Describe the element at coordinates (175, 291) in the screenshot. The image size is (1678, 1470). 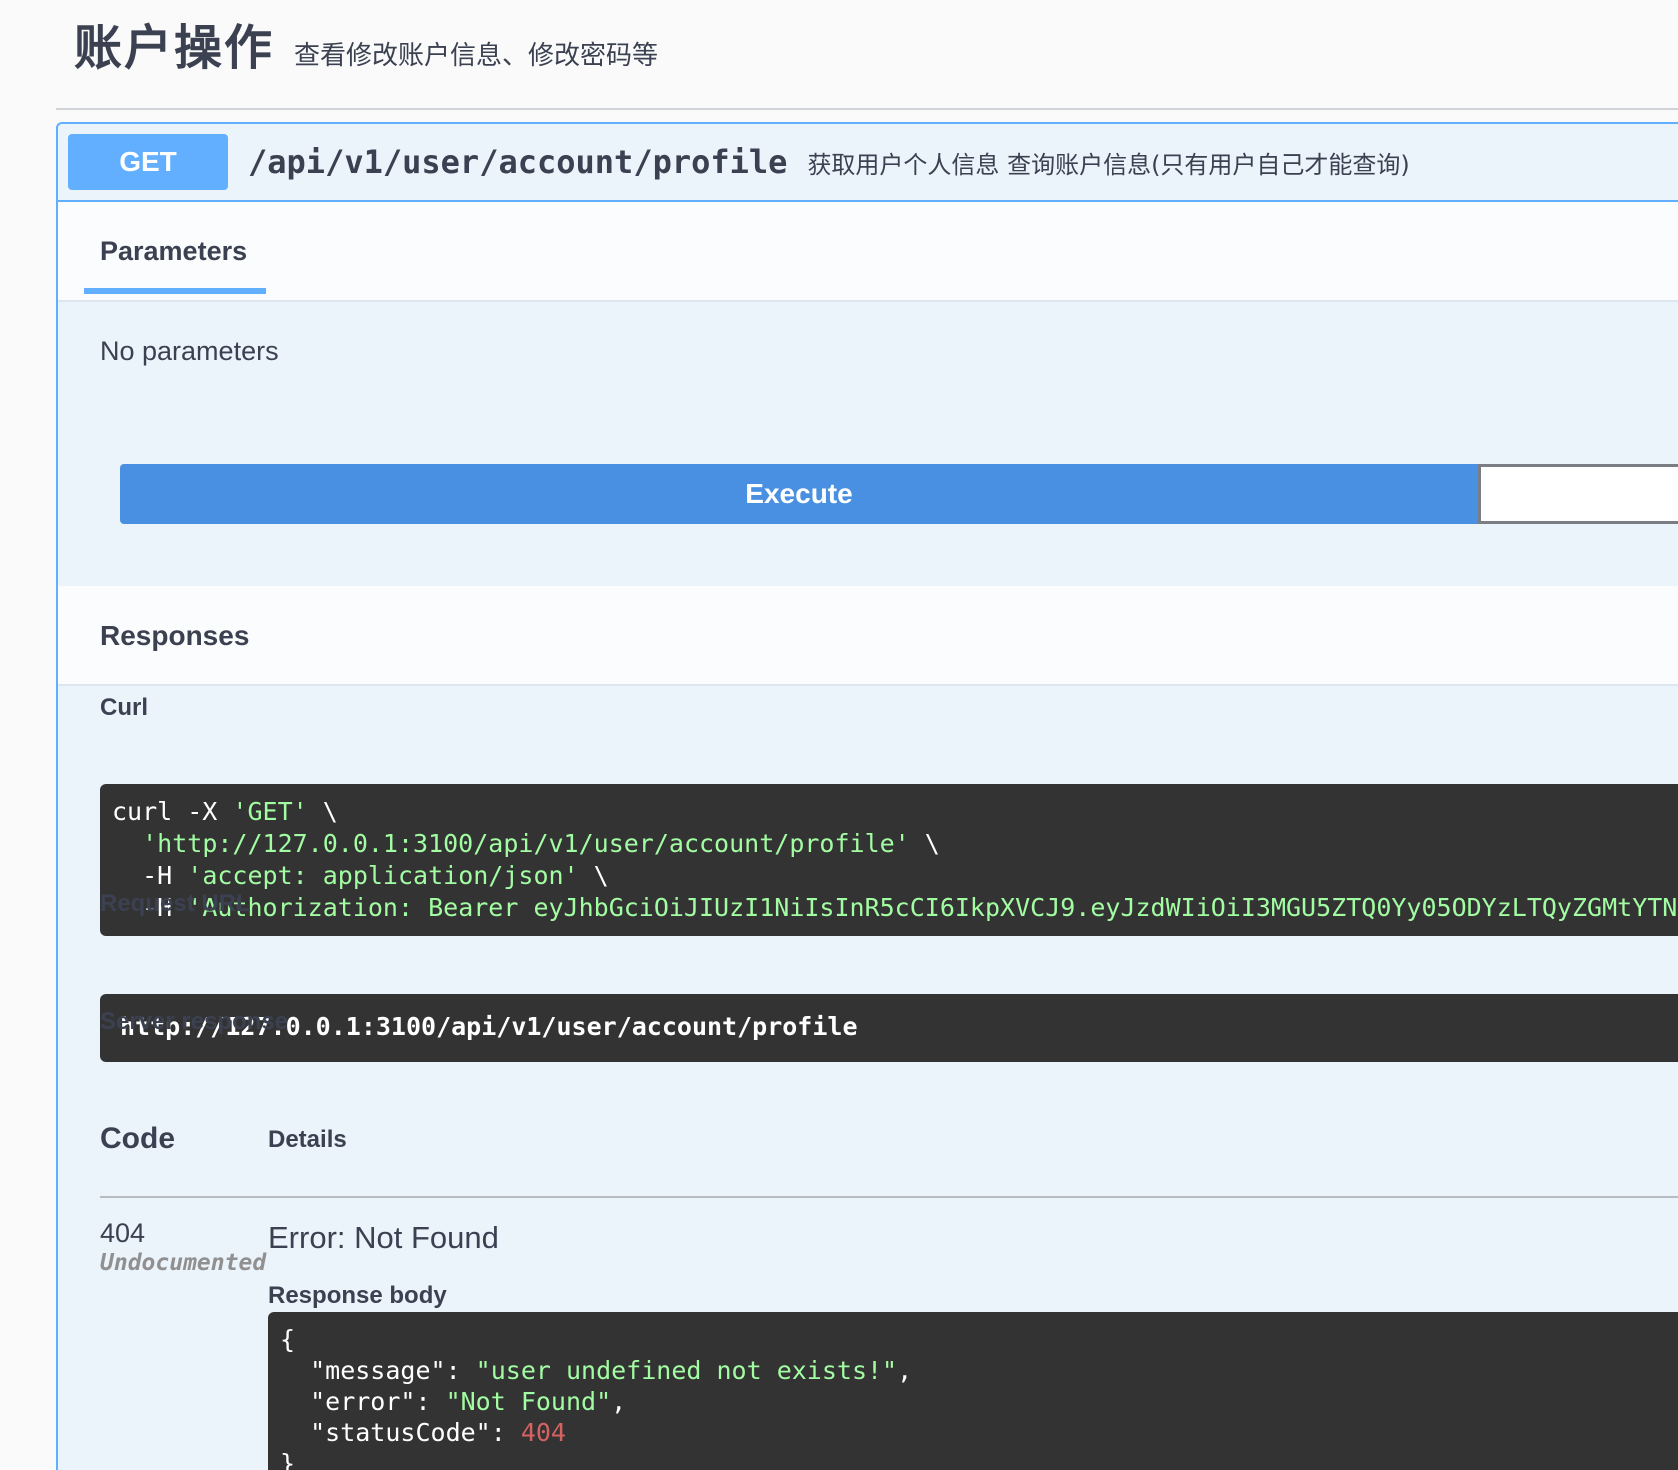
I see `active-tab-indicator` at that location.